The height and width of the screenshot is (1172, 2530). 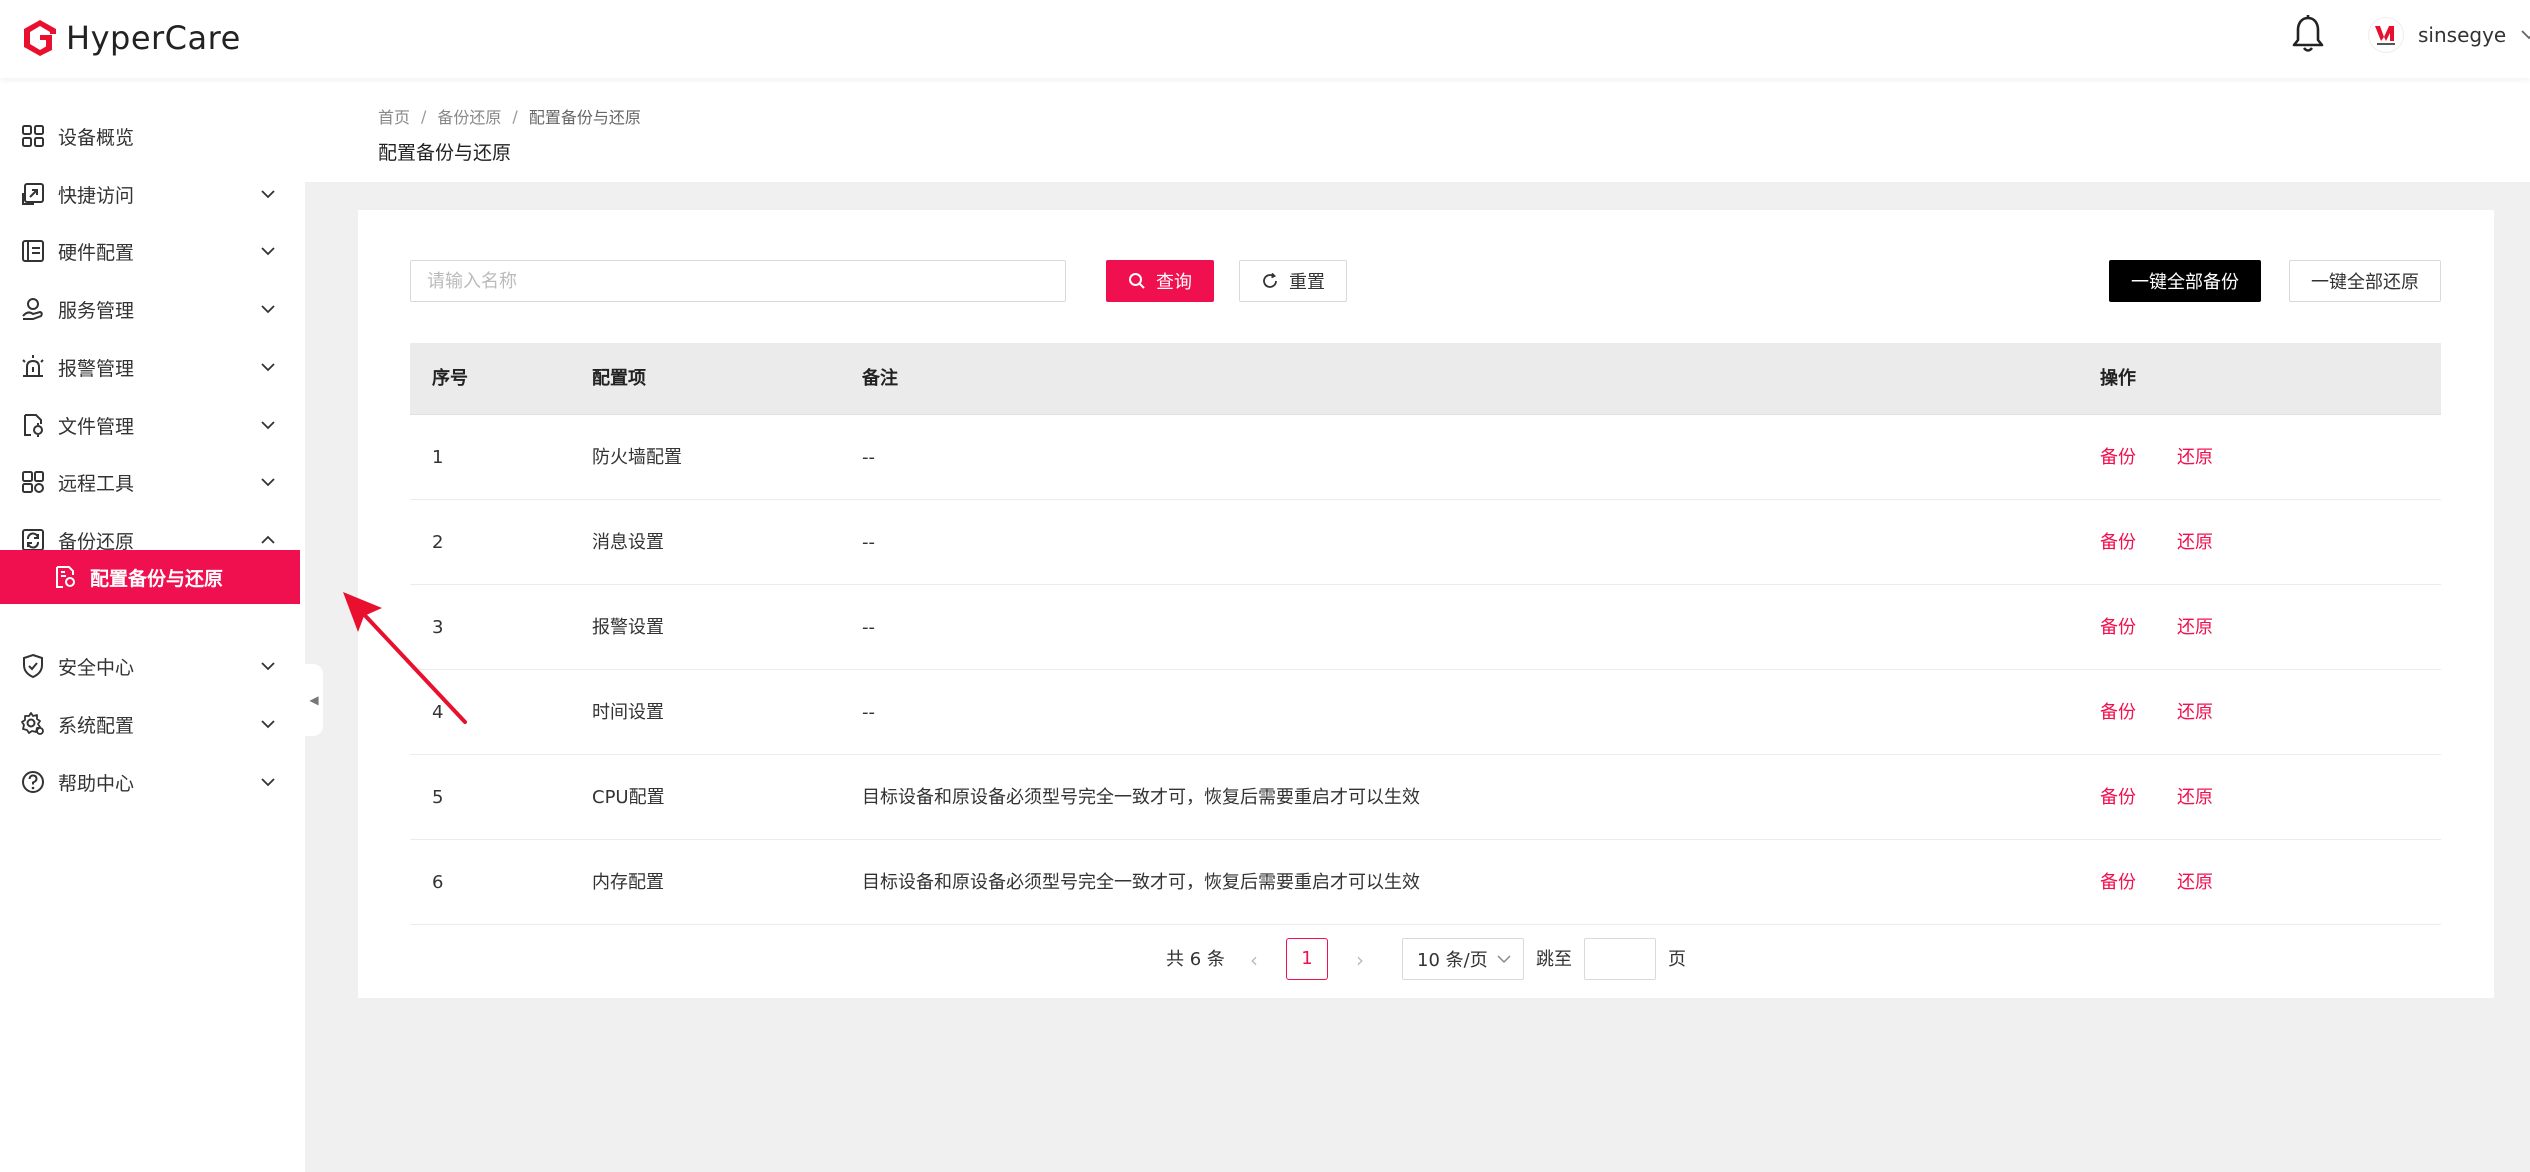 I want to click on notification-bell-icon, so click(x=2308, y=35).